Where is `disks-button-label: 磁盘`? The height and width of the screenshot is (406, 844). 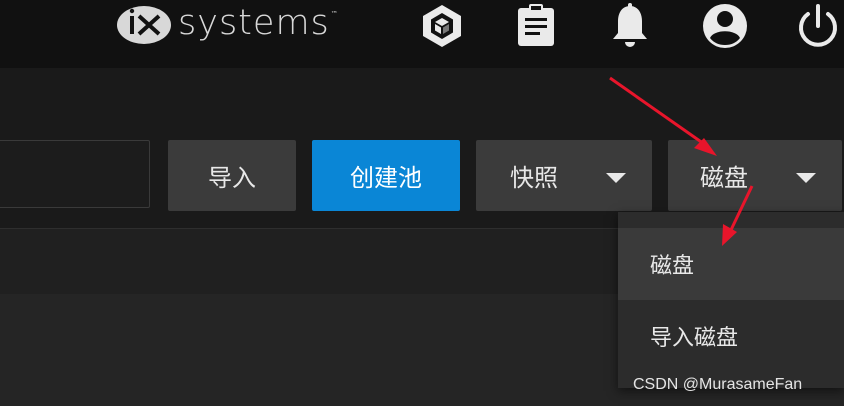
disks-button-label: 磁盘 is located at coordinates (724, 178).